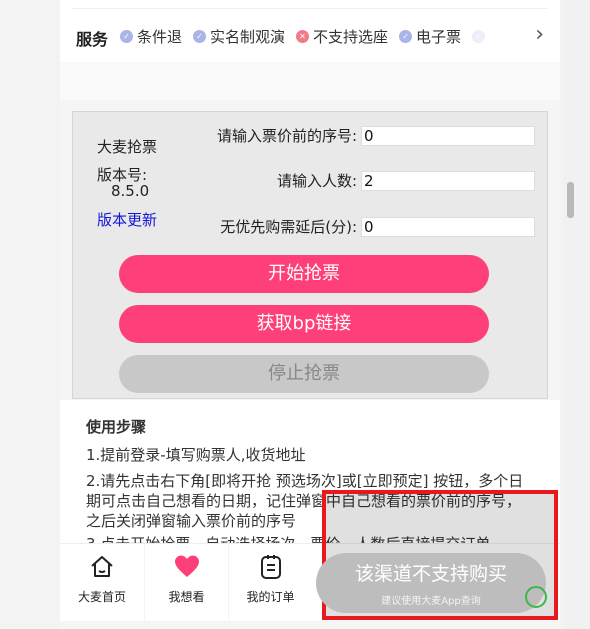 The height and width of the screenshot is (629, 590). What do you see at coordinates (270, 597) in the screenshot?
I see `tab-label: 我的订单` at bounding box center [270, 597].